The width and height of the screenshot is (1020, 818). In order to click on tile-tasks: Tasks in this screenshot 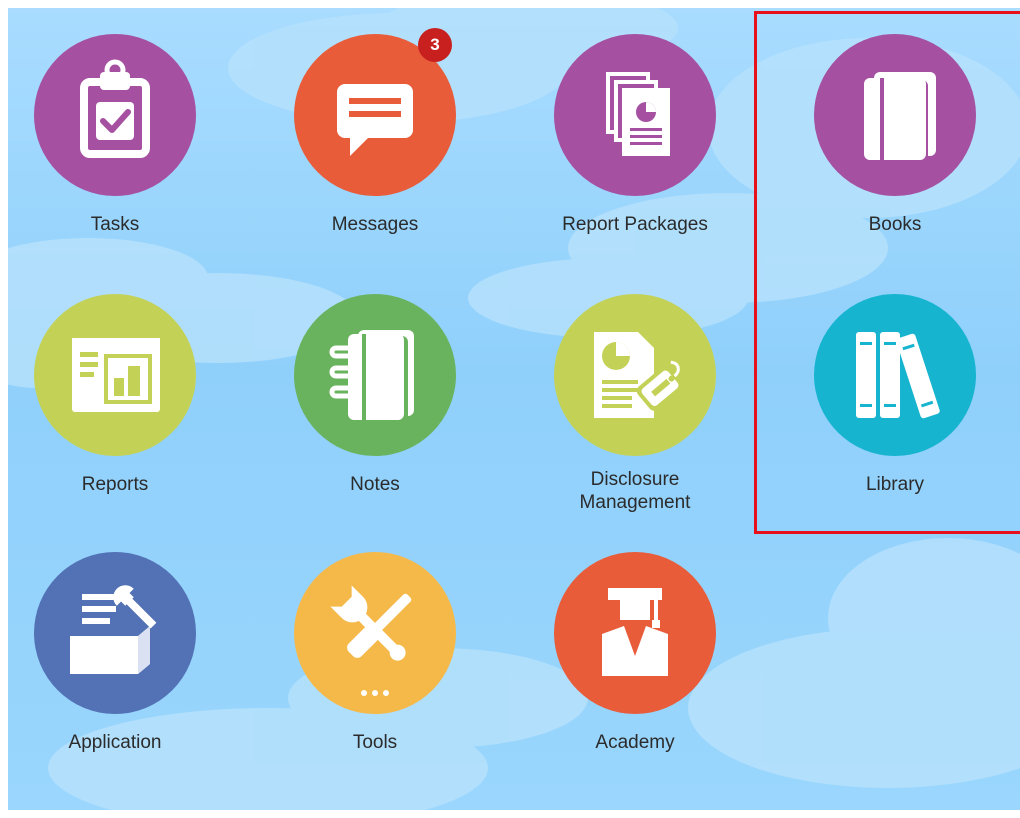, I will do `click(116, 135)`.